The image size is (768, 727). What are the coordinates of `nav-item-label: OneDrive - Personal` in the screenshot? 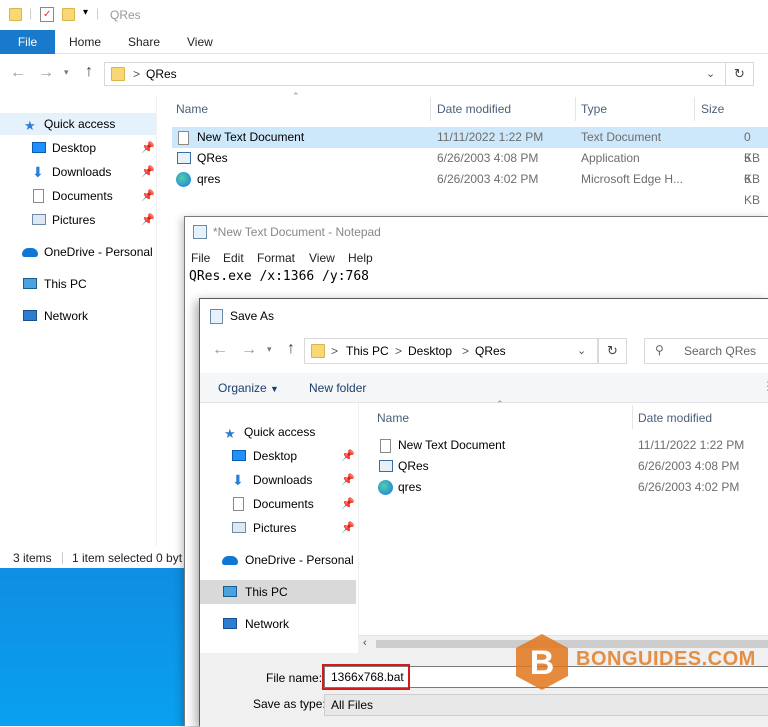 It's located at (299, 560).